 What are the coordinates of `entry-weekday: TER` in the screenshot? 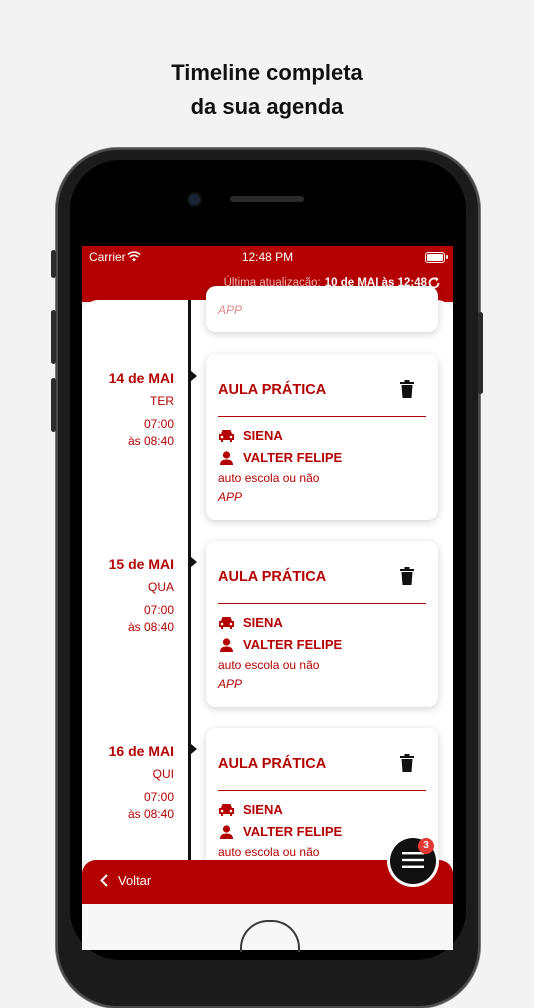 It's located at (162, 401).